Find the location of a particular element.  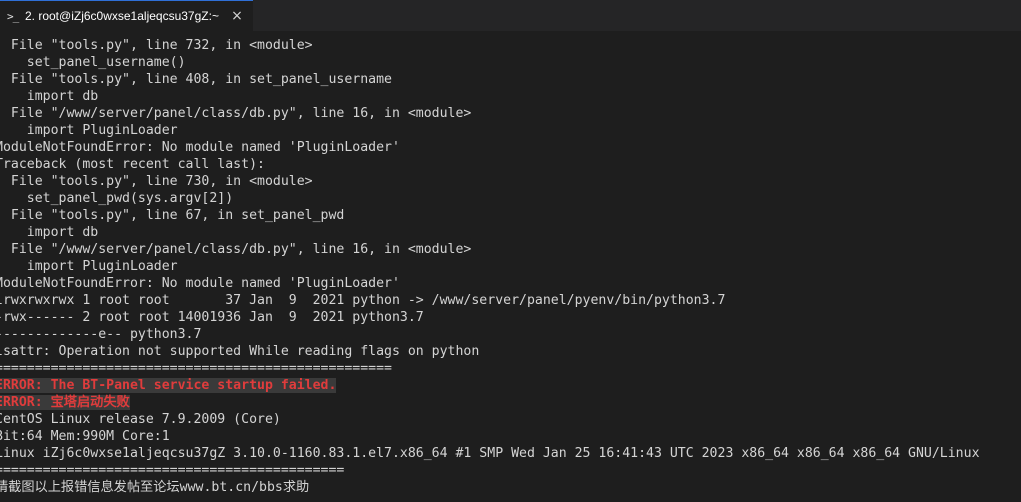

close-icon: × is located at coordinates (237, 16).